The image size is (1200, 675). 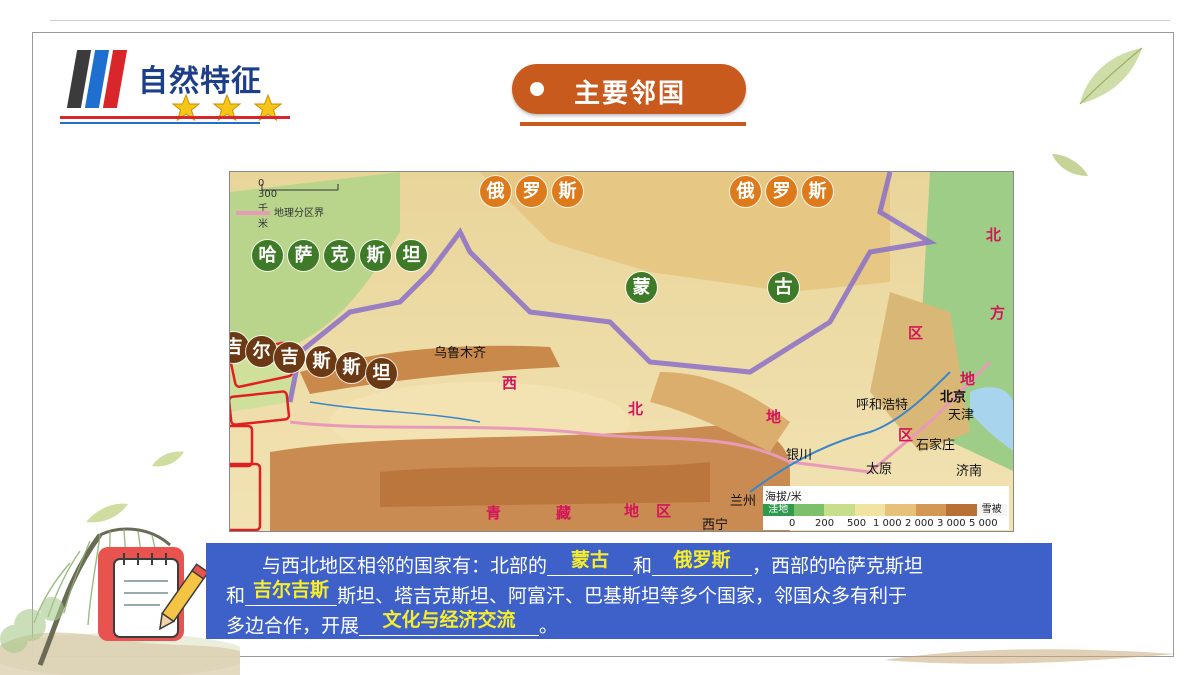 I want to click on kazakhstan-label-char: 哈, so click(x=267, y=255).